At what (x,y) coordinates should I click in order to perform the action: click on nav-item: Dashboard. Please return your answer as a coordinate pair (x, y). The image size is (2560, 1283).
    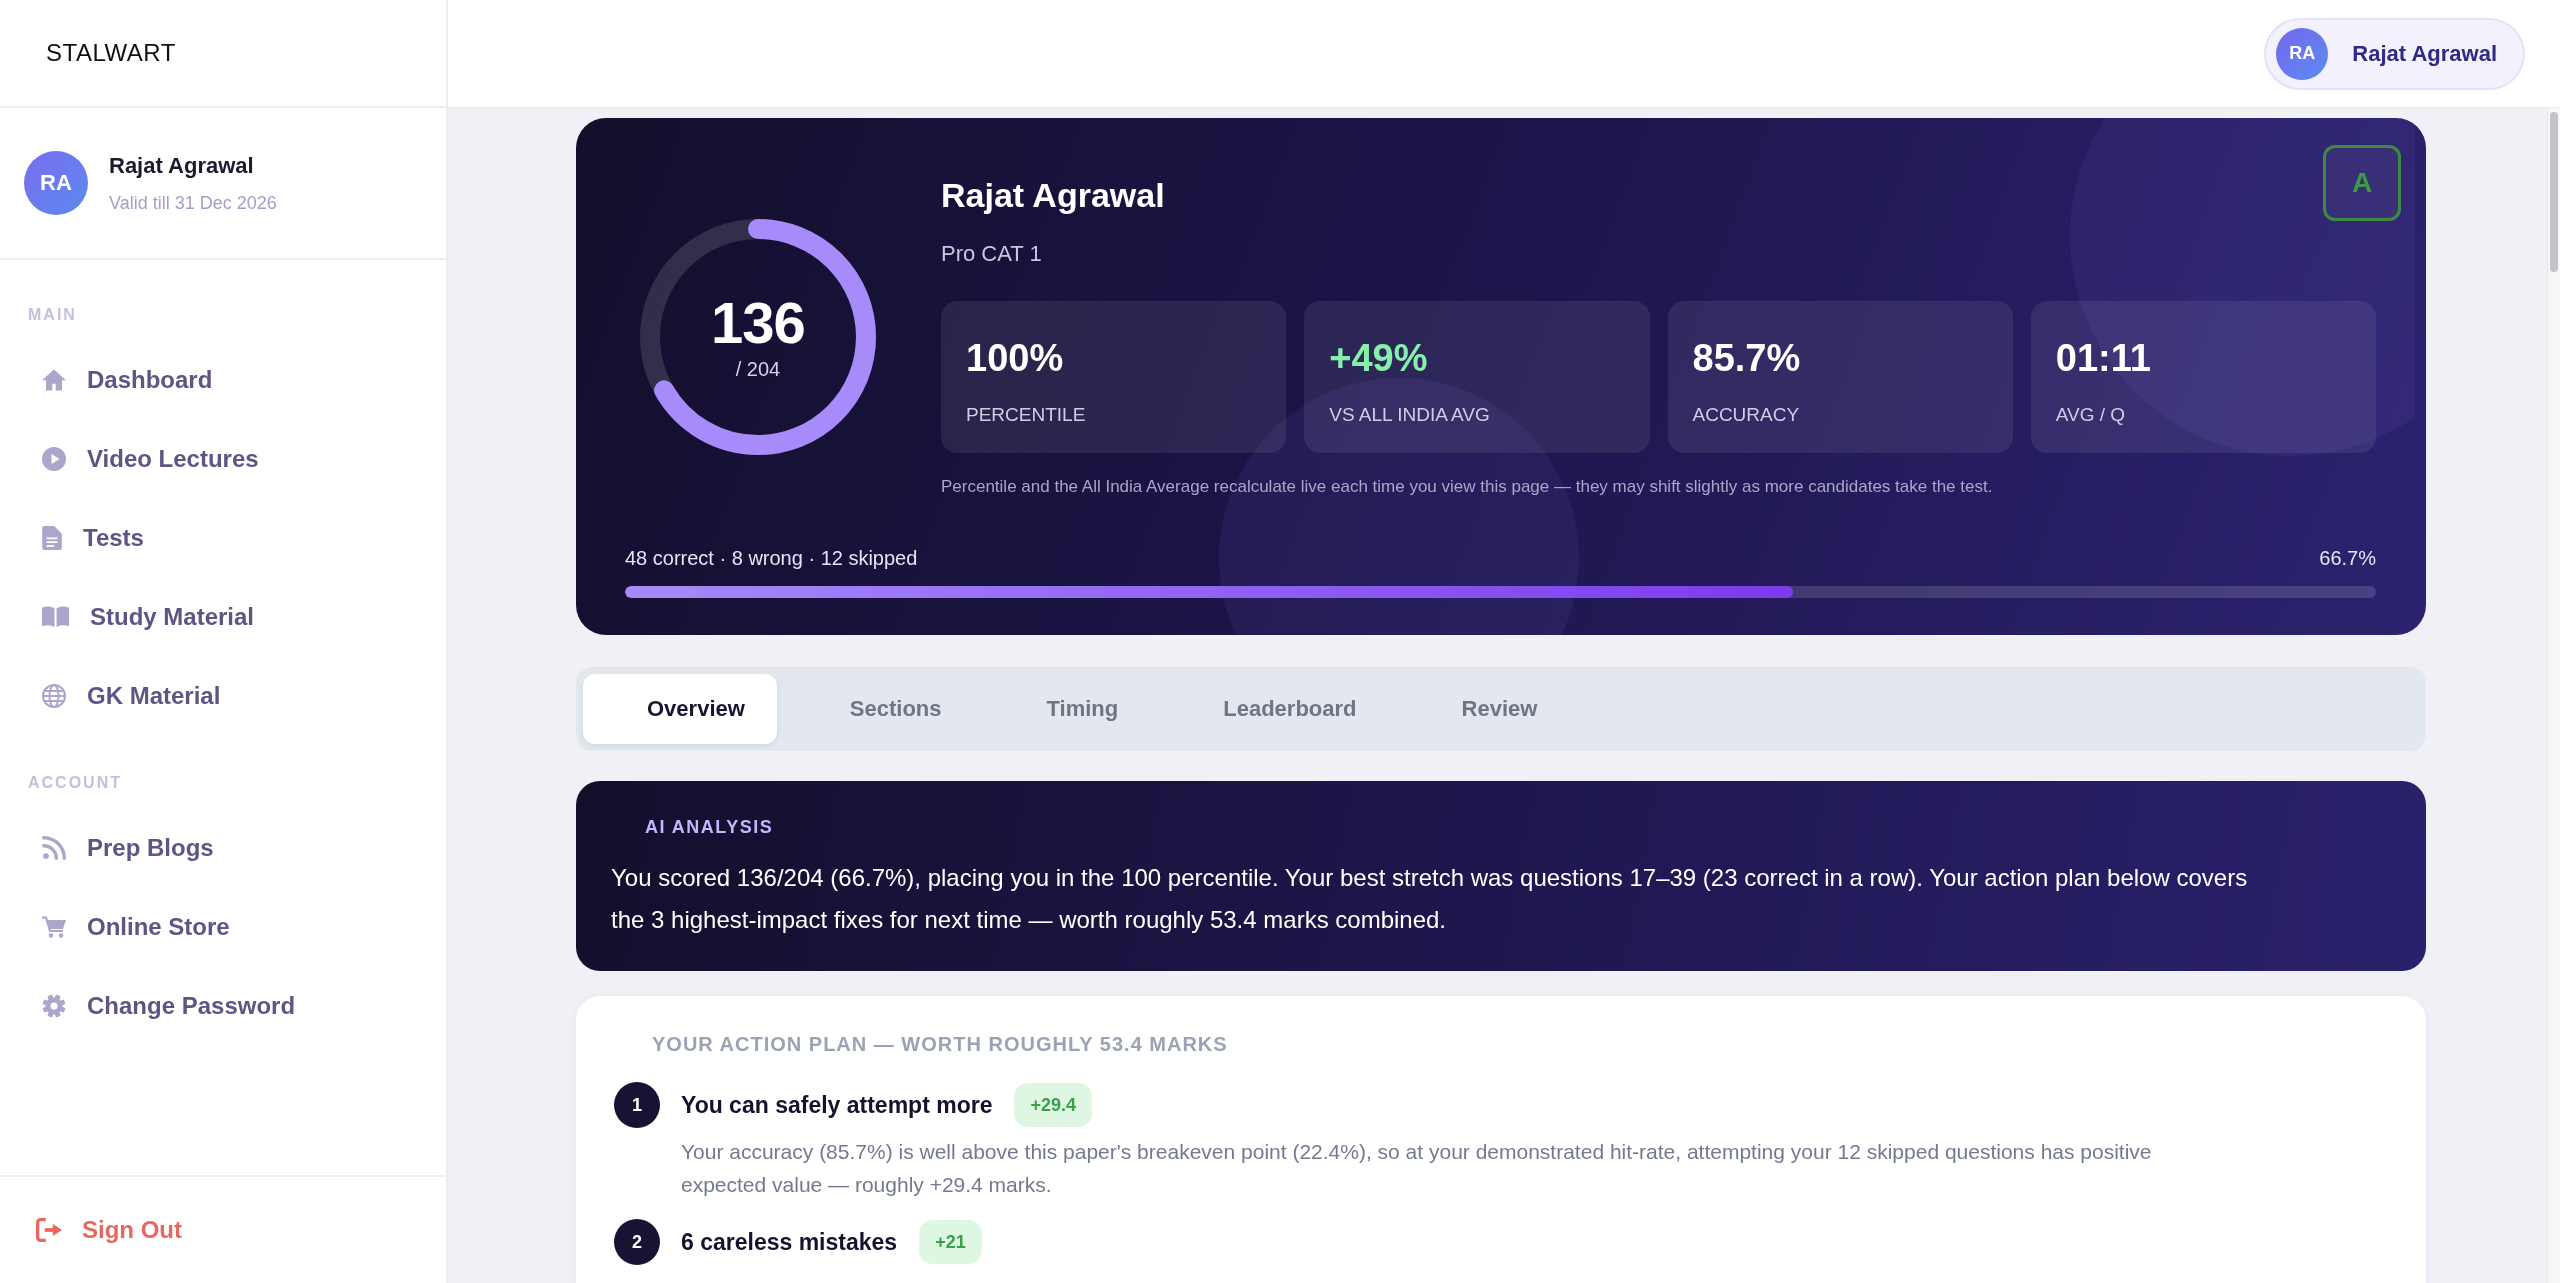
    Looking at the image, I should click on (216, 379).